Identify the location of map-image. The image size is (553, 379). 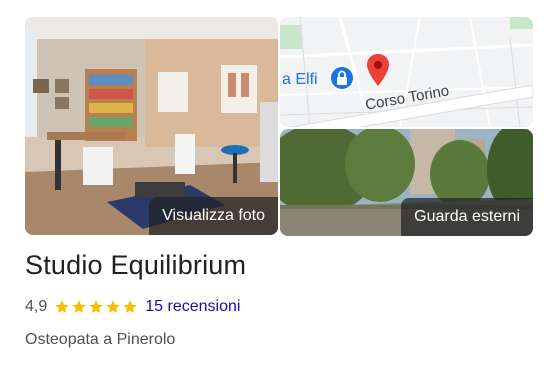
(406, 72).